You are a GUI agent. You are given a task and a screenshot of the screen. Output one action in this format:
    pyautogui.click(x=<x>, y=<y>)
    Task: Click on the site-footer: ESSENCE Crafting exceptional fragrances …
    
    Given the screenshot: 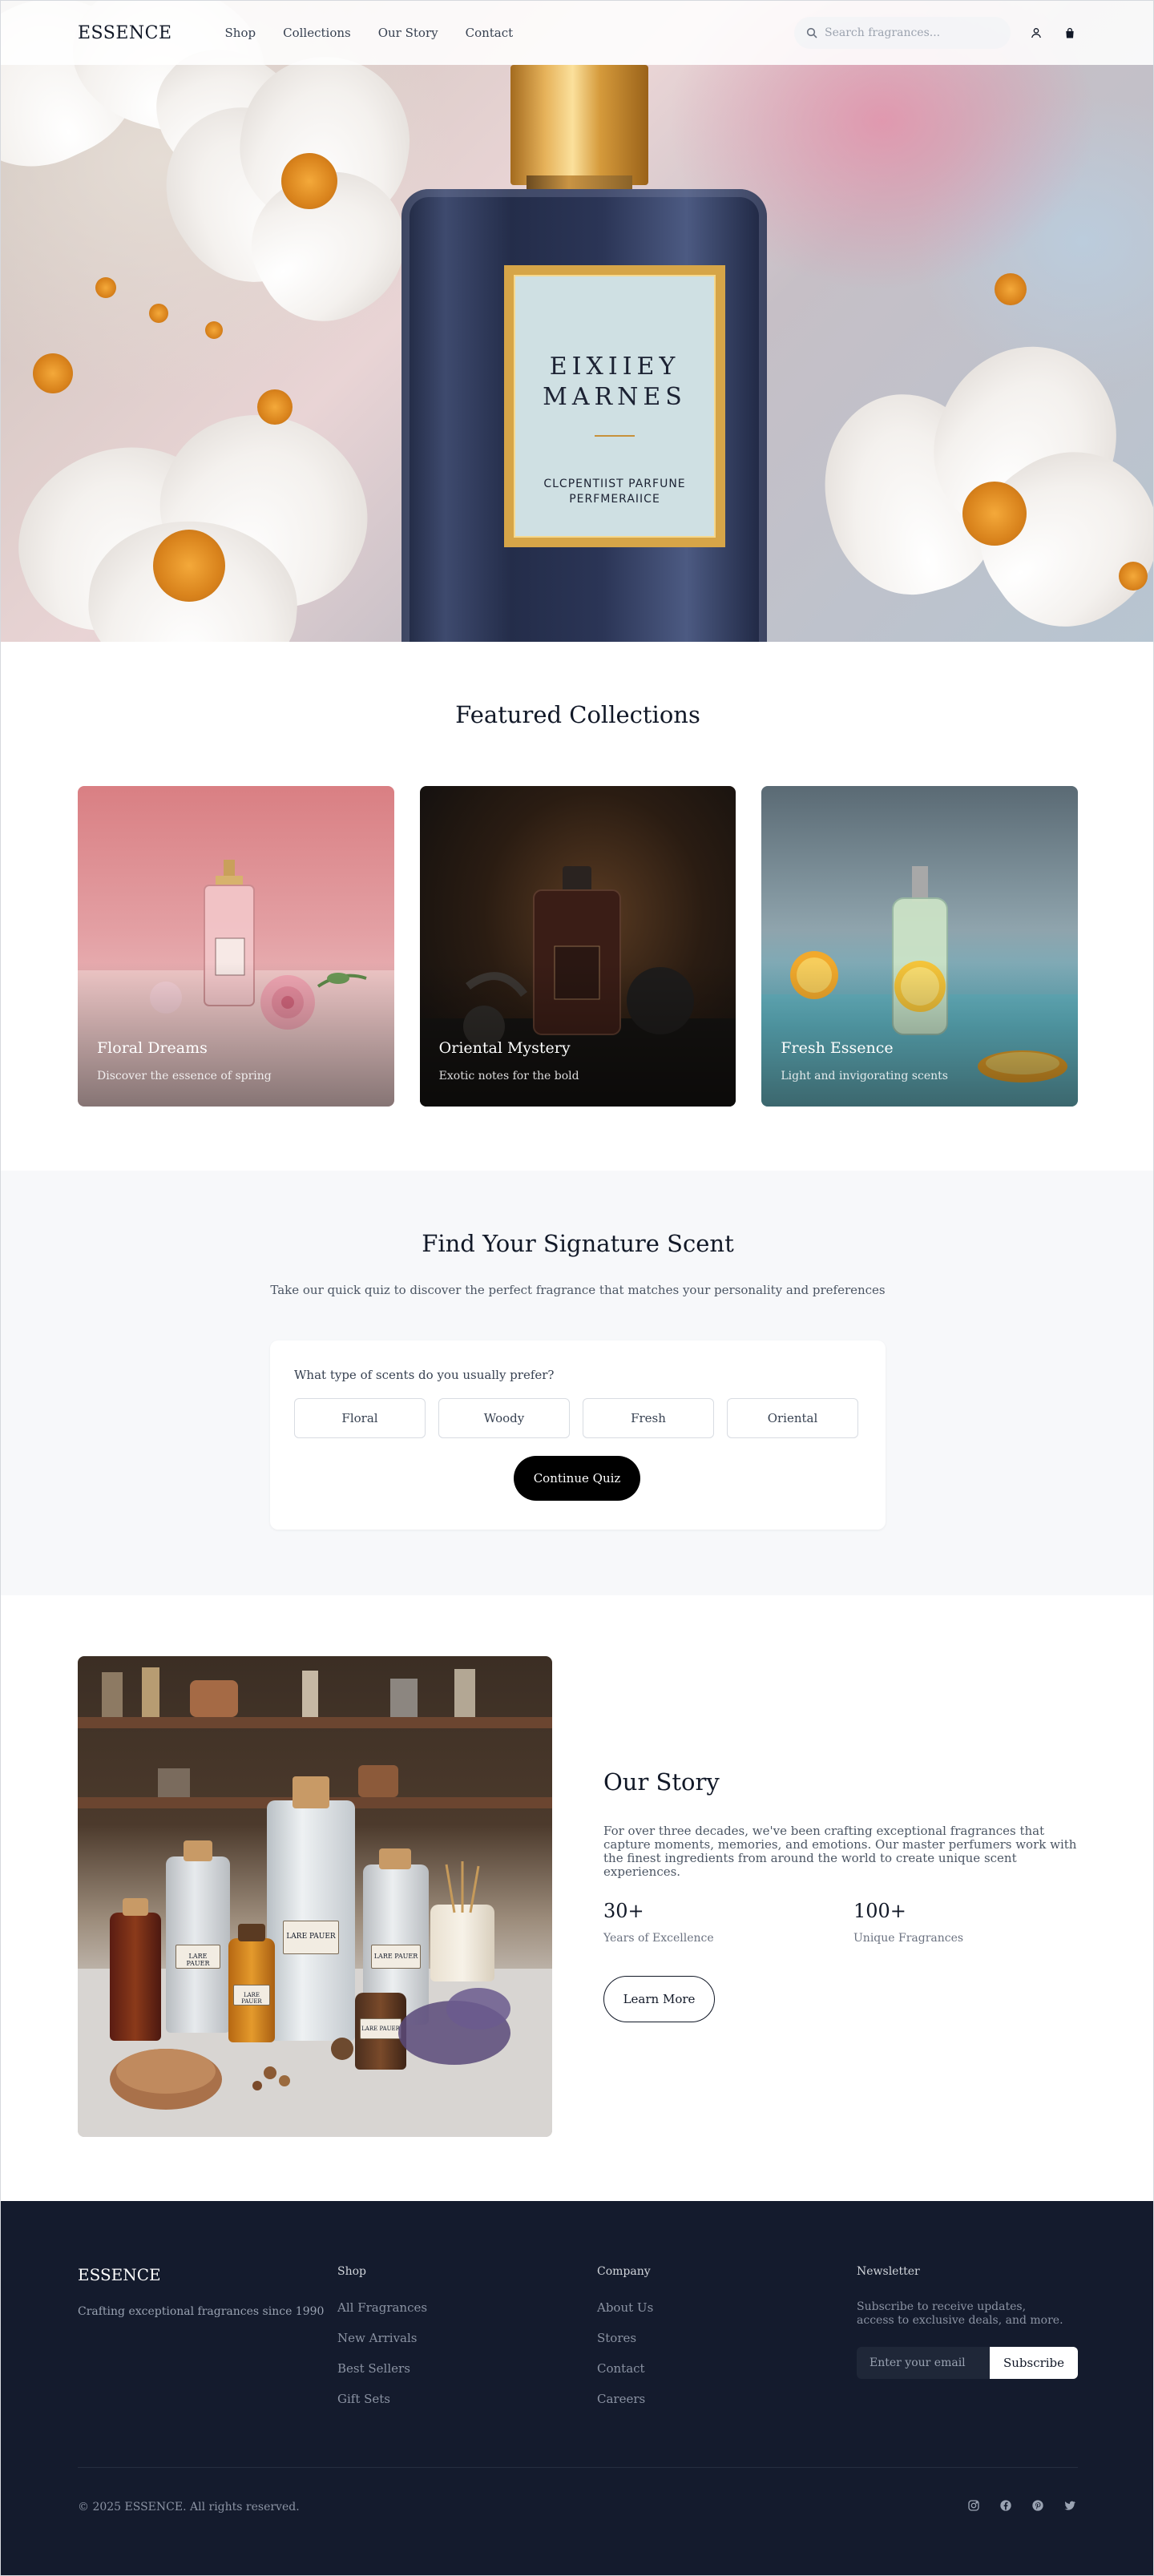 What is the action you would take?
    pyautogui.click(x=577, y=2388)
    